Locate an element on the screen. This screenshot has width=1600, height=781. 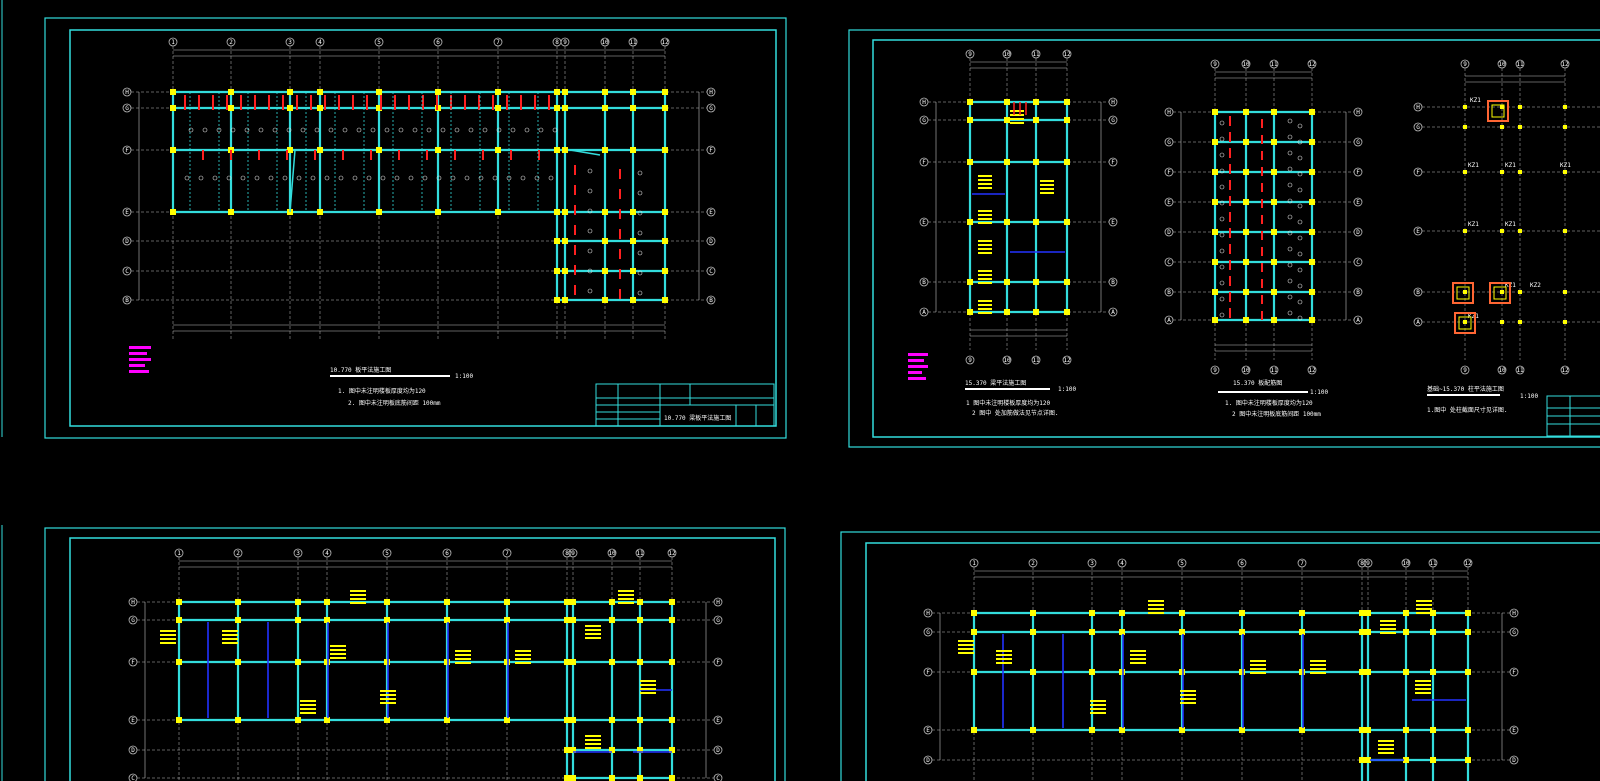
axis-right-F-label: F is located at coordinates (718, 662).